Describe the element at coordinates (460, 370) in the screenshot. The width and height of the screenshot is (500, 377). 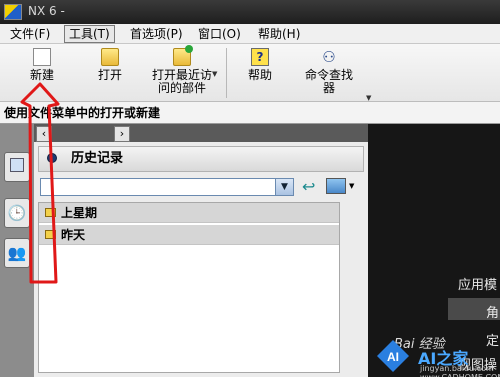
I see `watermark-url: jingyan.baidu.com www.CADHOME.COM` at that location.